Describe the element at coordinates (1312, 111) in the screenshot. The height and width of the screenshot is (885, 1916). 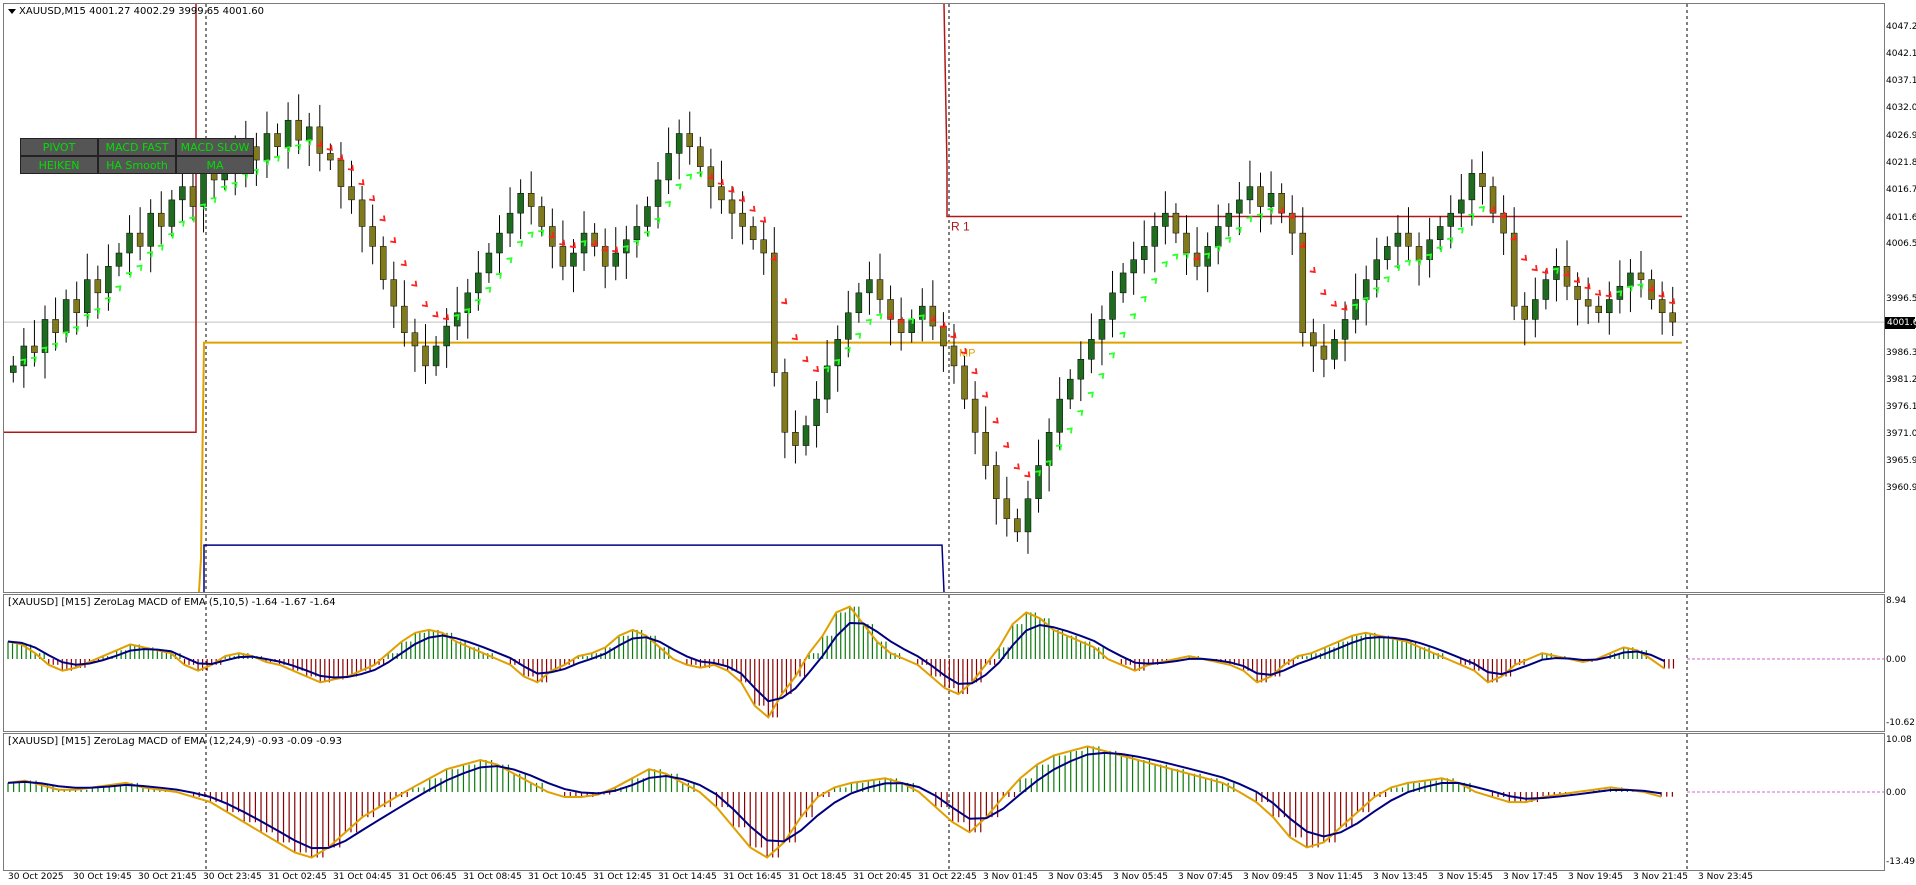
I see `r1-pivot-line` at that location.